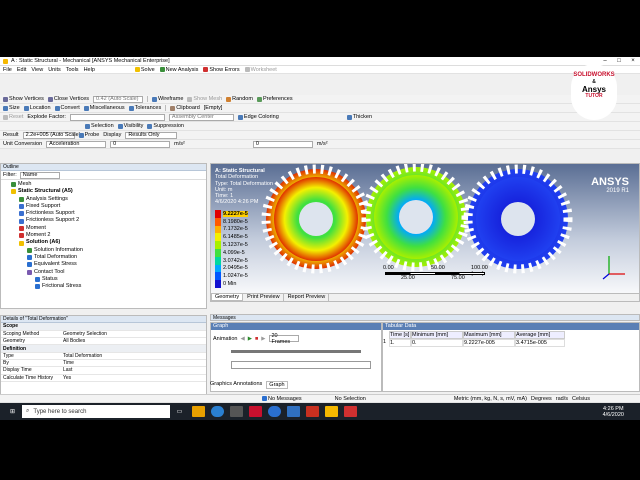 The height and width of the screenshot is (480, 640). What do you see at coordinates (296, 351) in the screenshot?
I see `animation-timeline` at bounding box center [296, 351].